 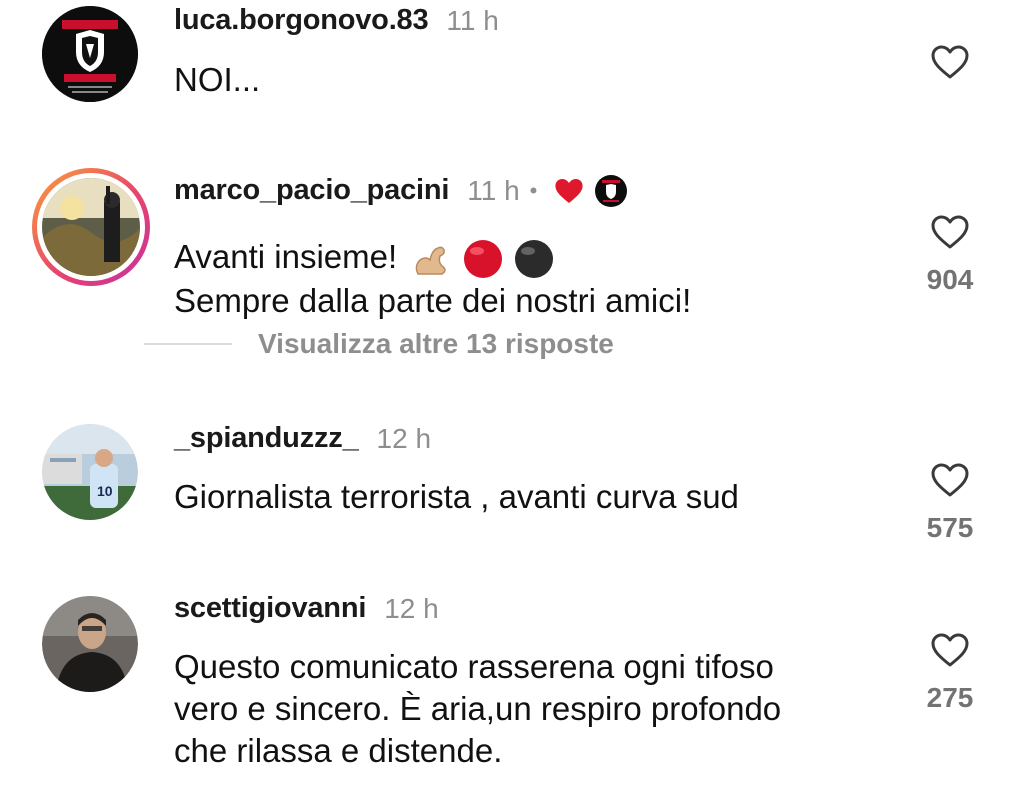 I want to click on avatar: 10, so click(x=90, y=472).